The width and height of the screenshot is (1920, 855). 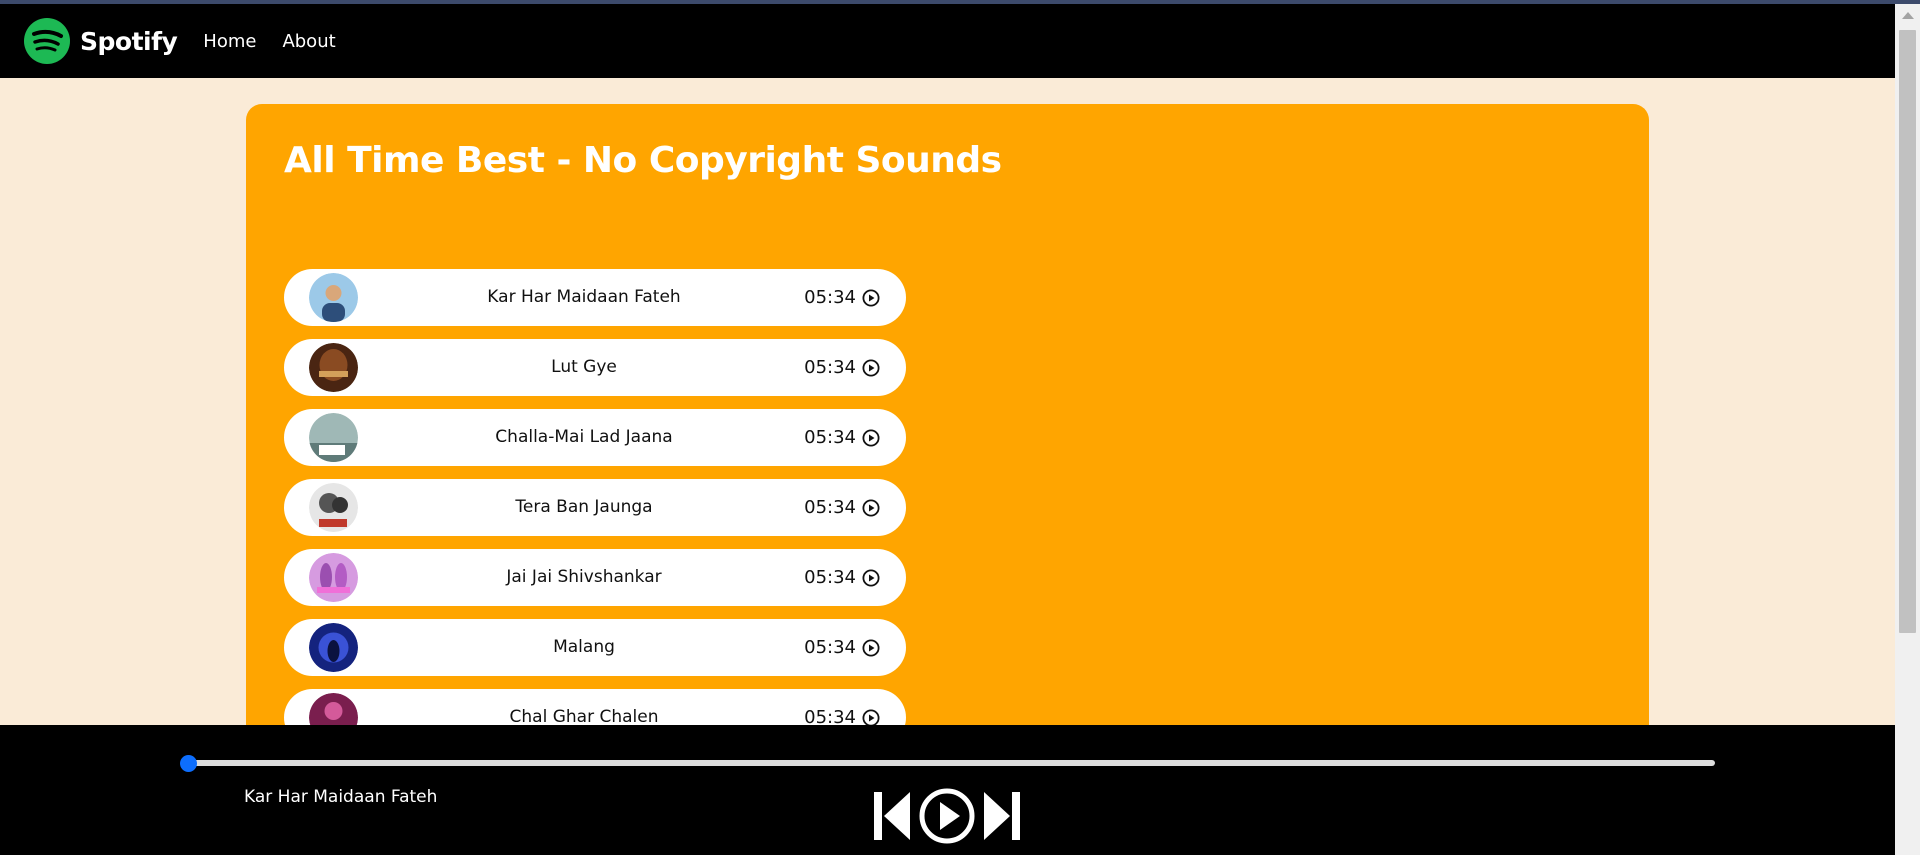 What do you see at coordinates (584, 577) in the screenshot?
I see `song-name: Jai Jai Shivshankar` at bounding box center [584, 577].